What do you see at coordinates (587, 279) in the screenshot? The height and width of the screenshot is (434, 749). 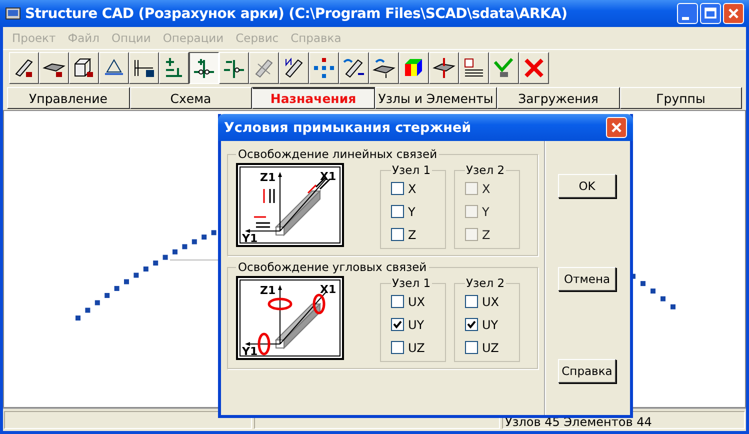 I see `dialog-button: Отмена` at bounding box center [587, 279].